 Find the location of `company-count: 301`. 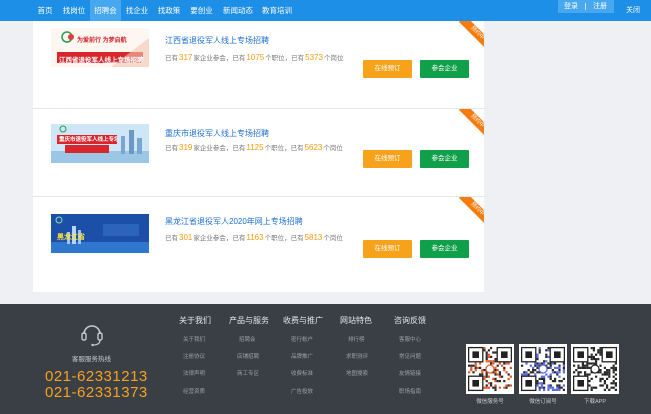

company-count: 301 is located at coordinates (186, 237).